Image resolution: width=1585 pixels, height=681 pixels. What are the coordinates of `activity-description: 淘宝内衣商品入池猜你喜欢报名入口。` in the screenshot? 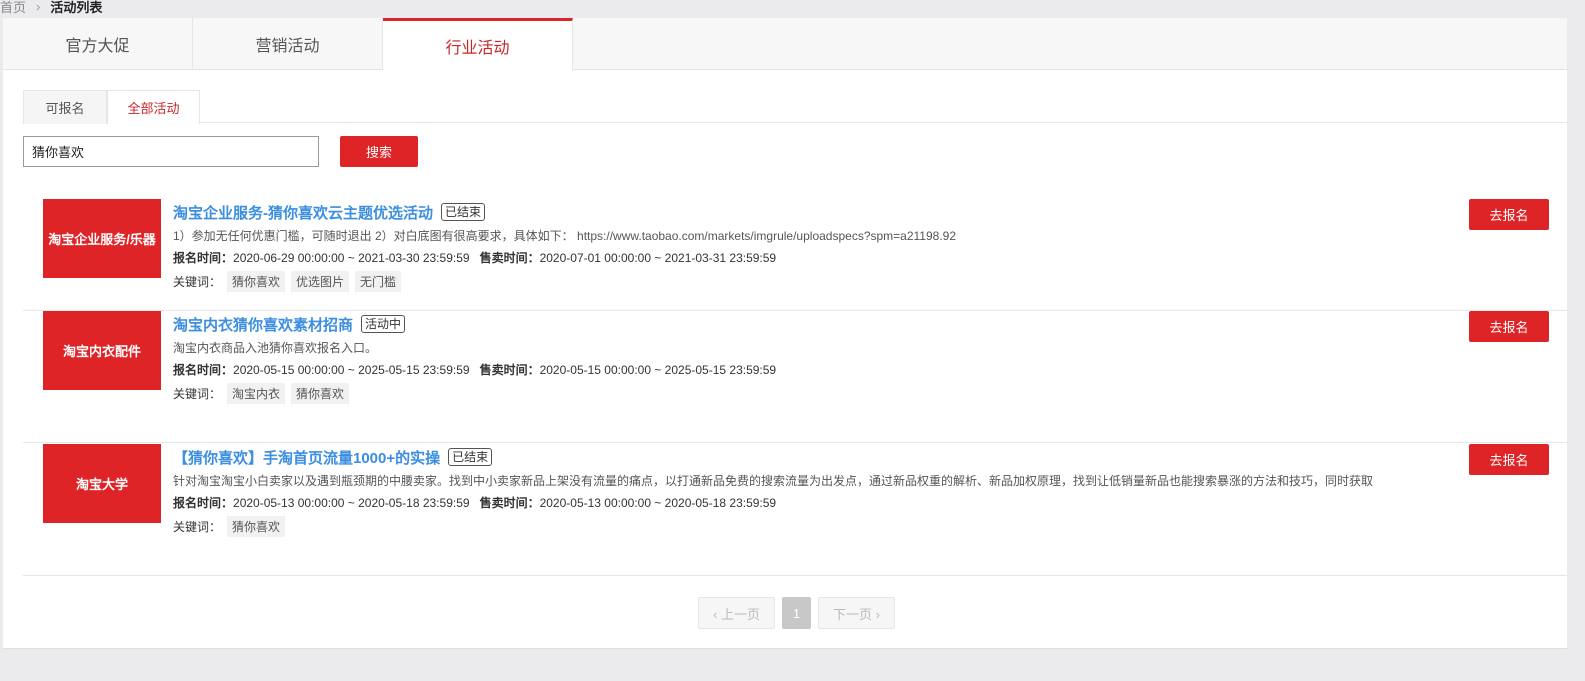 It's located at (275, 348).